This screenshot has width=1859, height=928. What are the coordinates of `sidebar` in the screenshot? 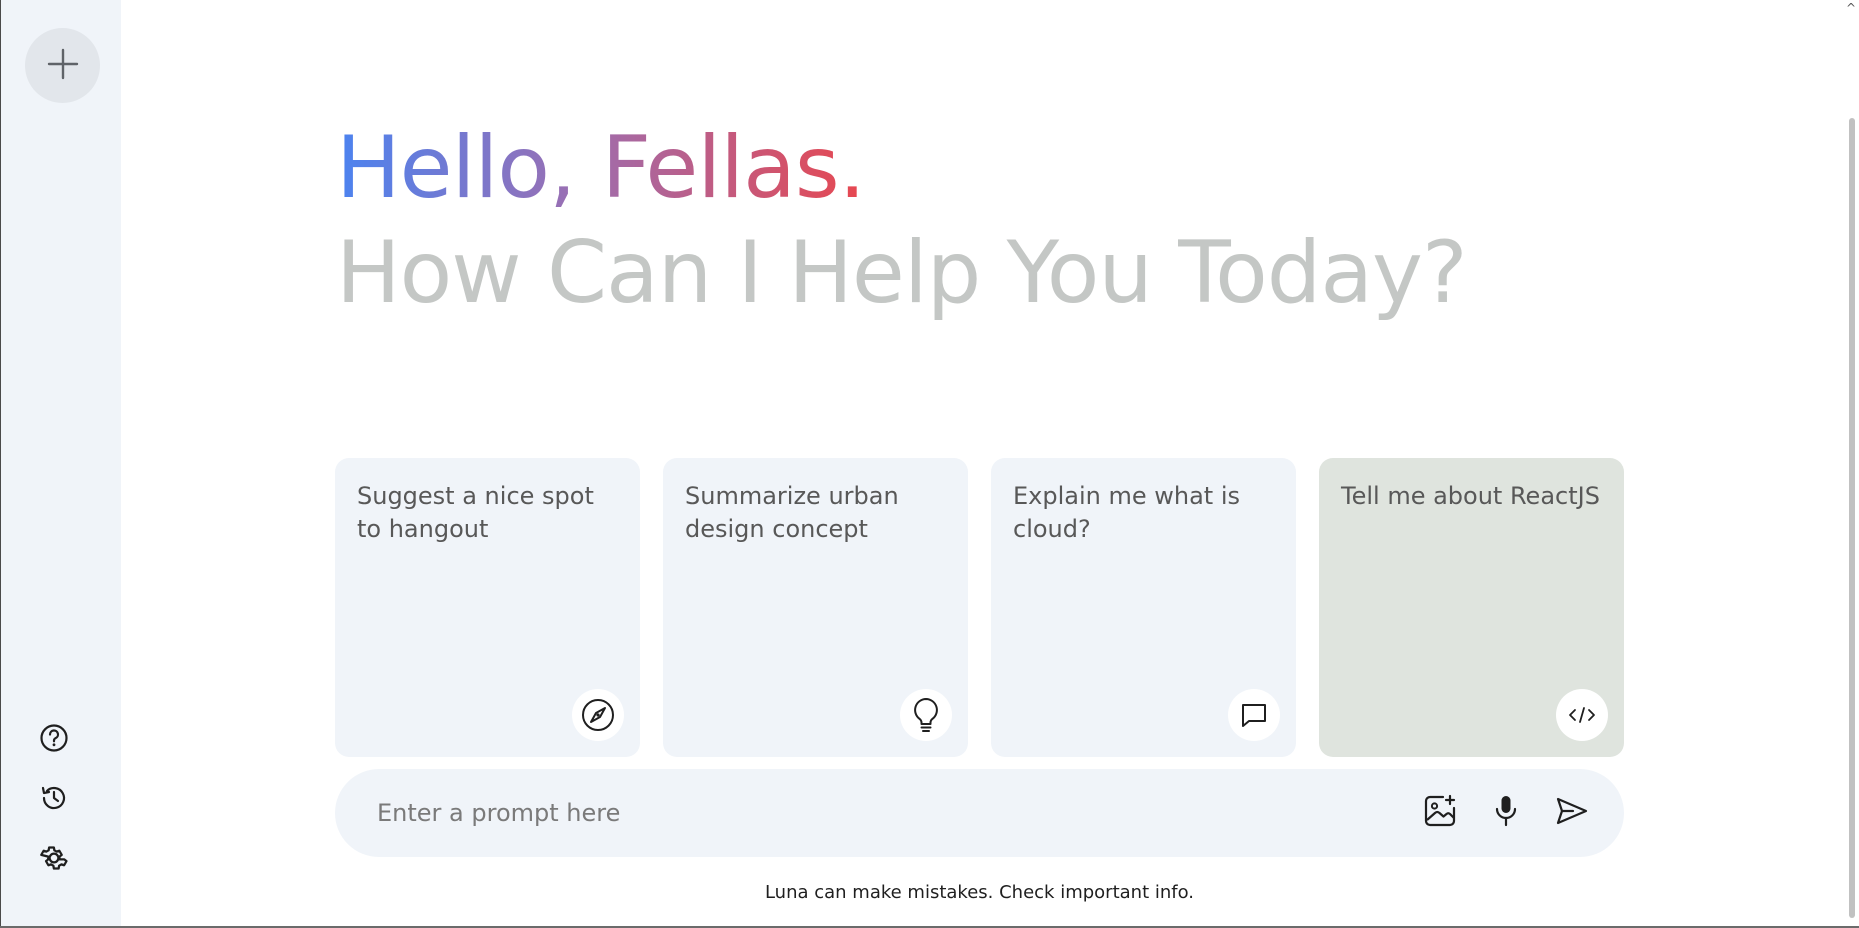 It's located at (60, 464).